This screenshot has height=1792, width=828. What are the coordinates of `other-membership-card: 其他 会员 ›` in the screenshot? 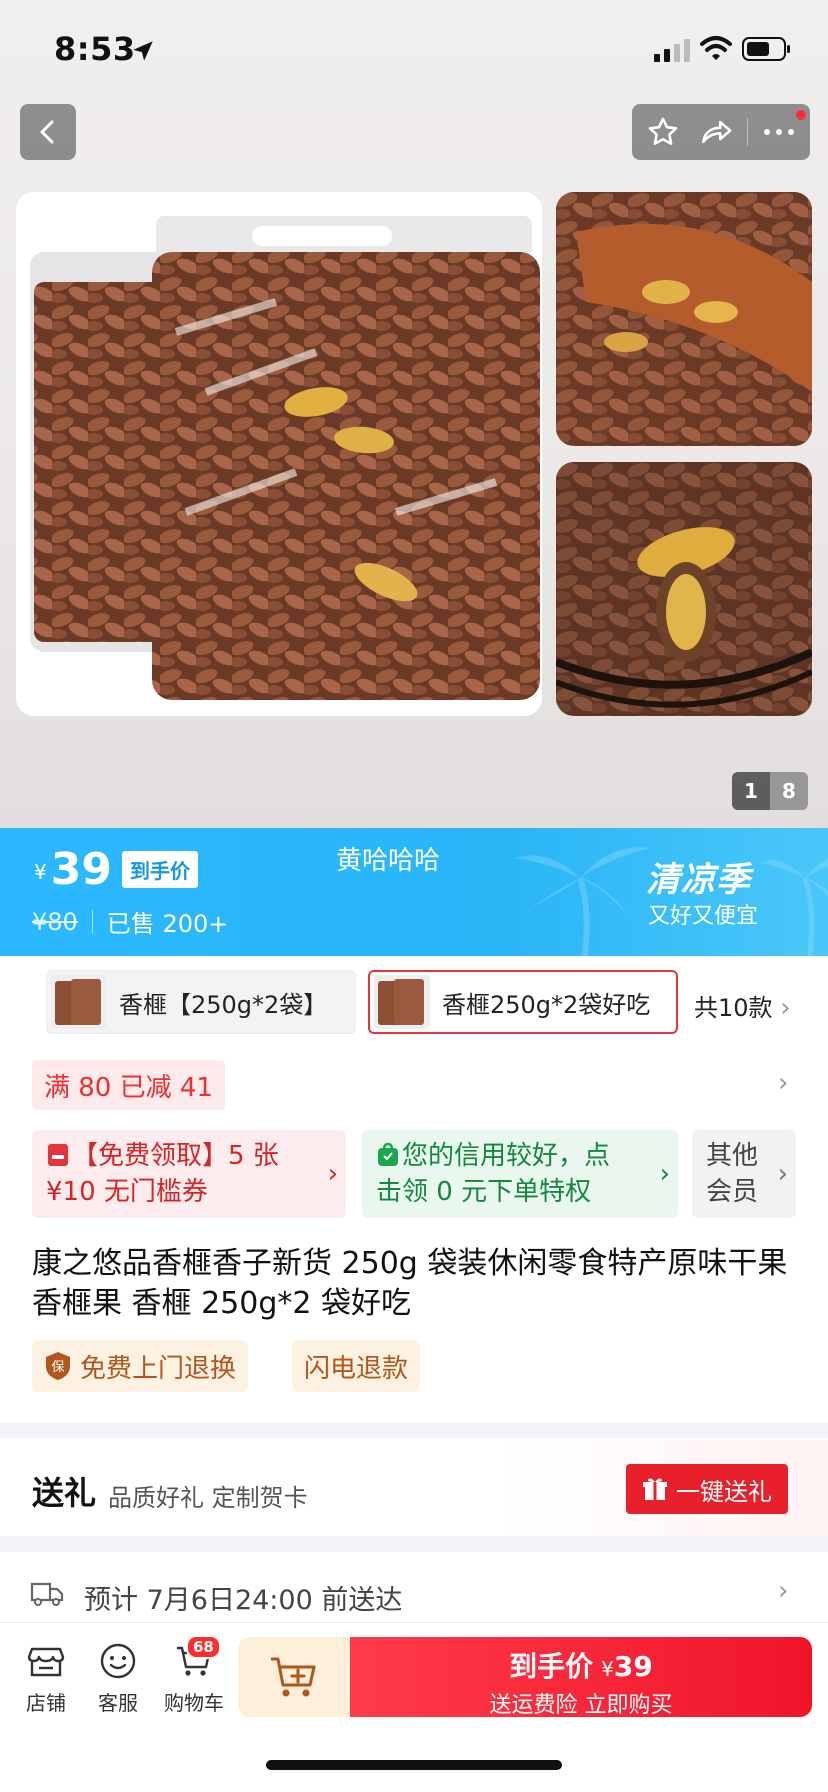 It's located at (744, 1174).